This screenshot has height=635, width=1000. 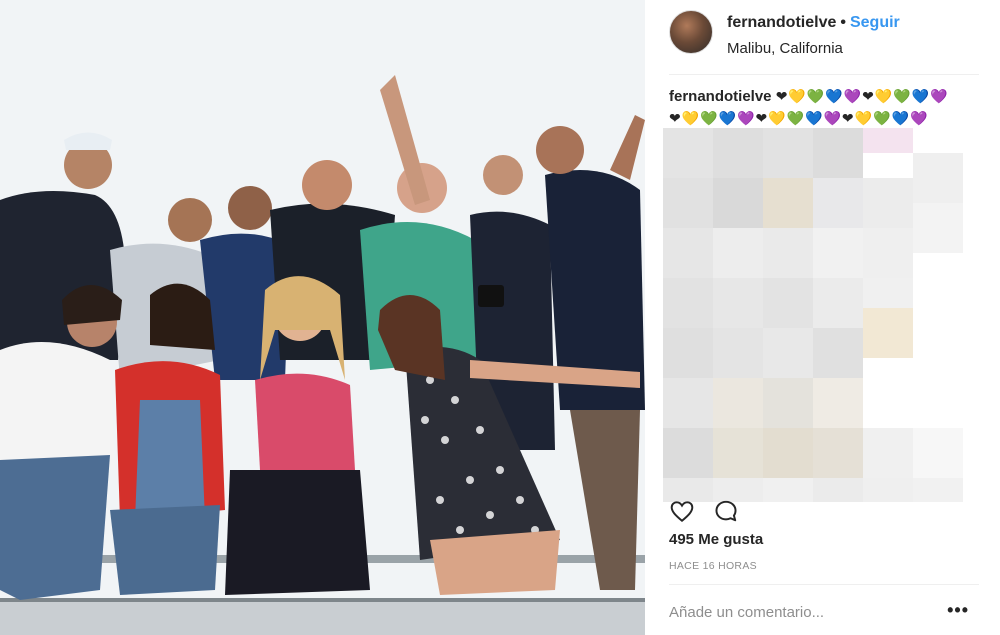 I want to click on caption-username: fernandotielve, so click(x=720, y=96).